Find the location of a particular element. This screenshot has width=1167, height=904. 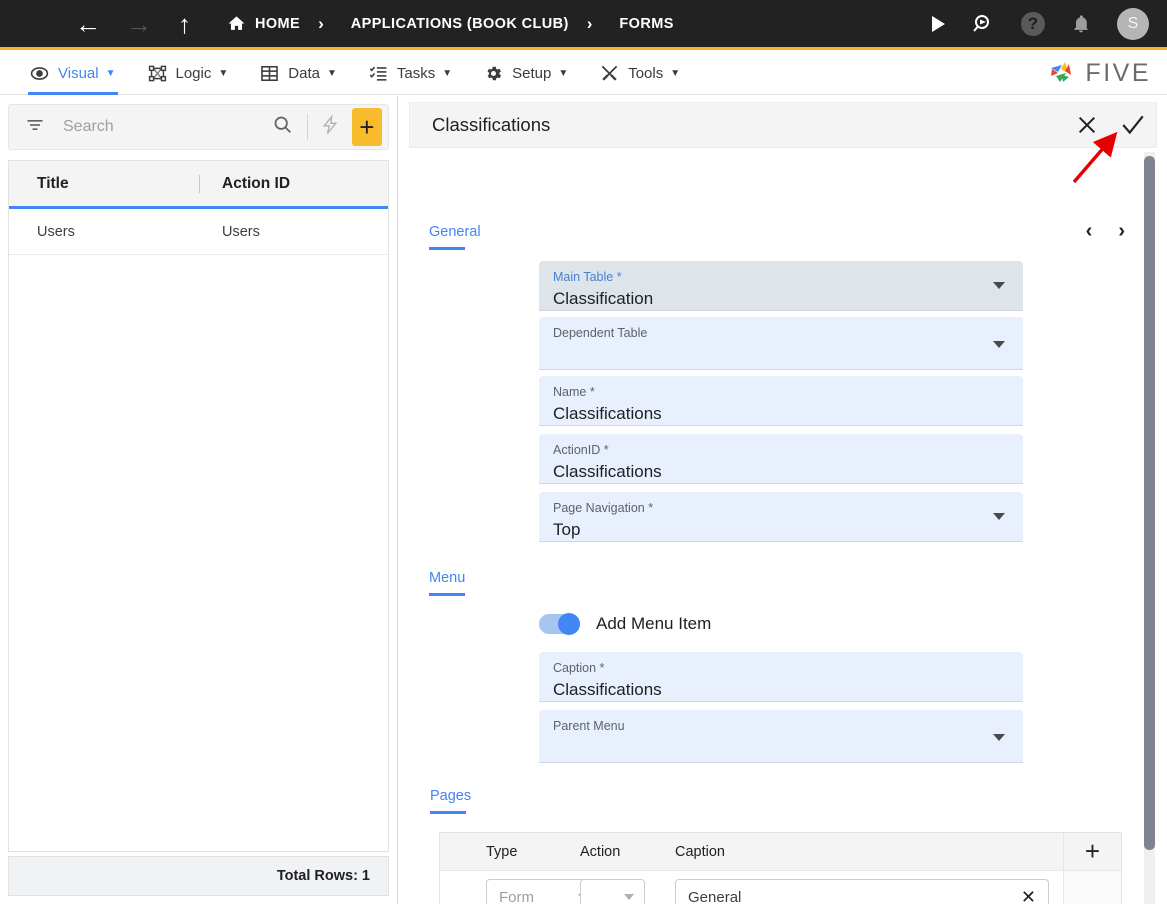

menu-item-setup: Setup ▼ is located at coordinates (526, 74).